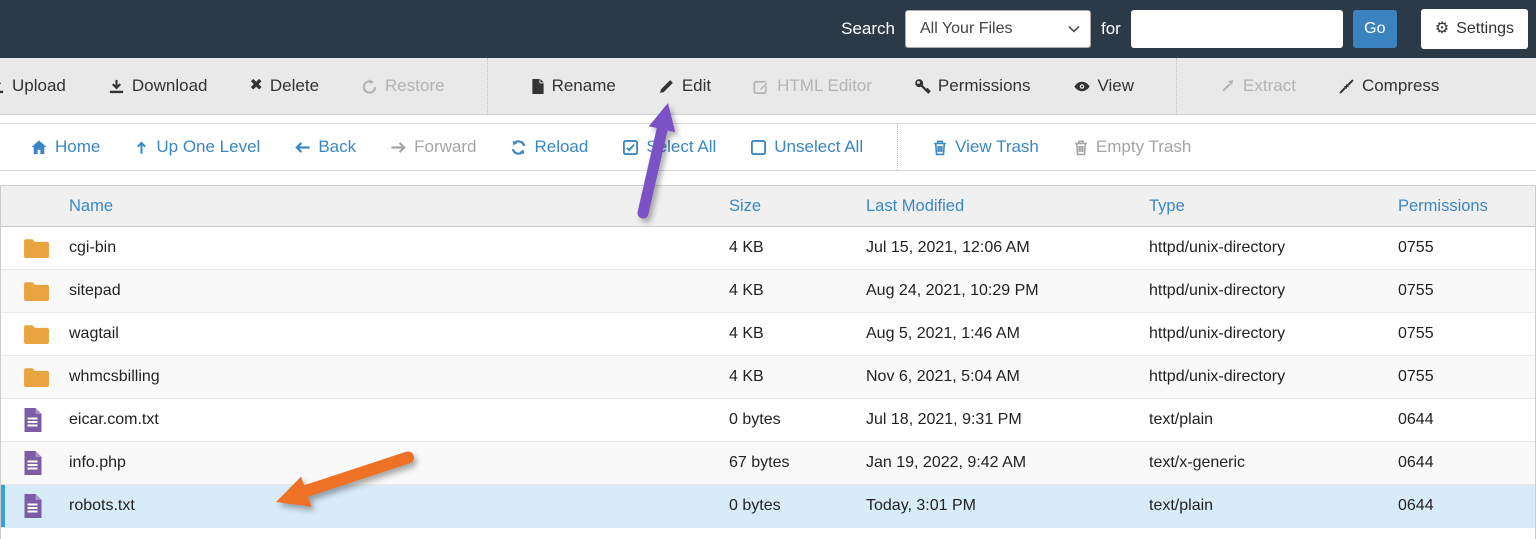  Describe the element at coordinates (630, 147) in the screenshot. I see `checkbox-checked-icon` at that location.